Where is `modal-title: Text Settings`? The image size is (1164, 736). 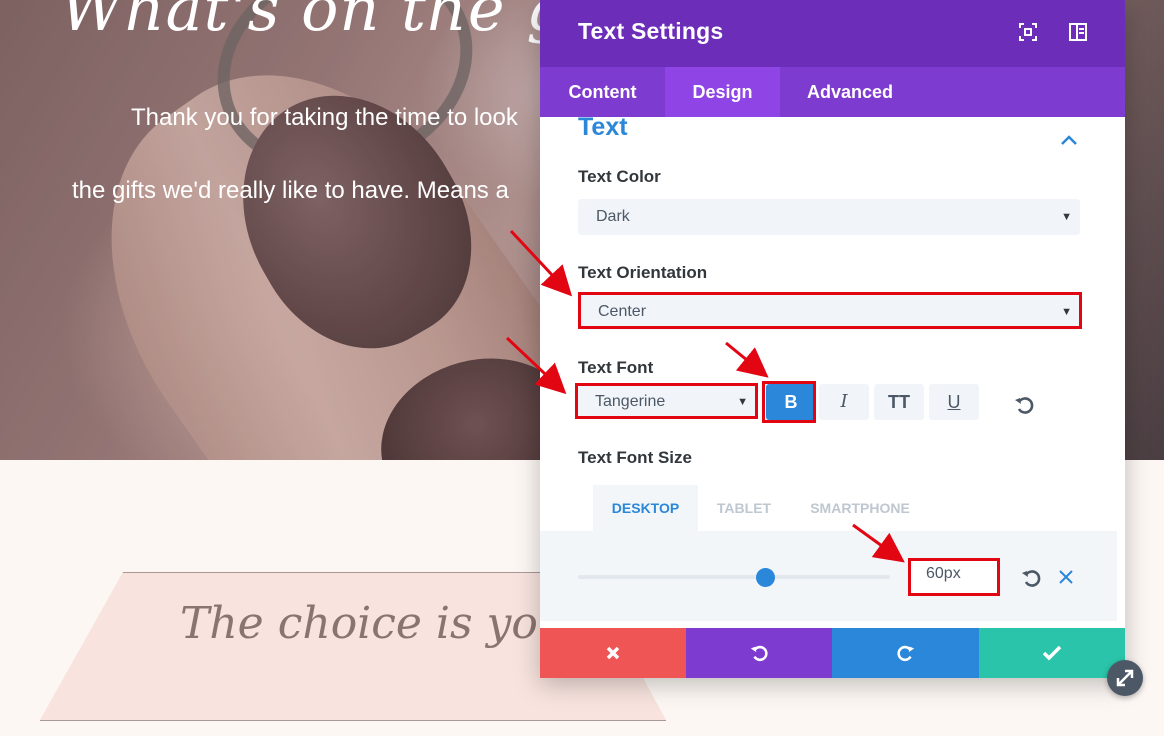 modal-title: Text Settings is located at coordinates (651, 31).